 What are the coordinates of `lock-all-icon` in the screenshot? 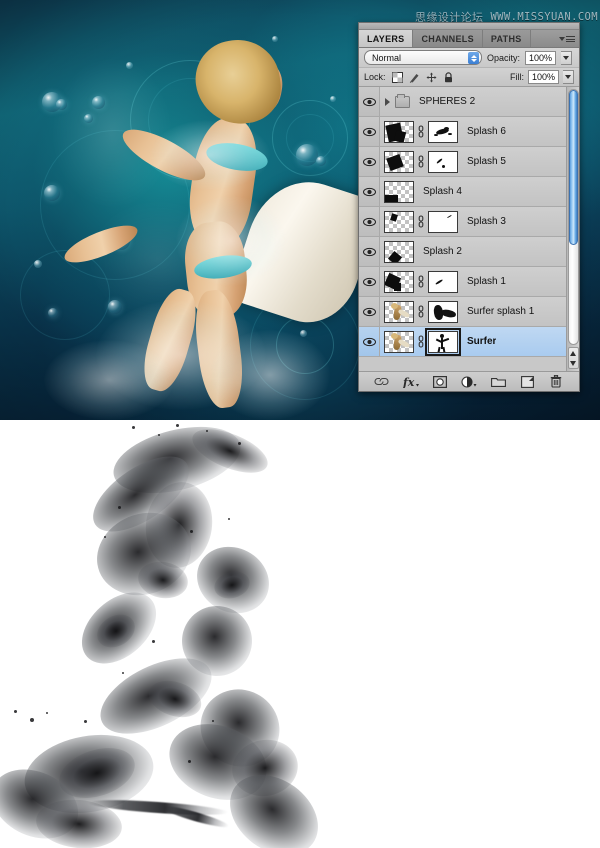 It's located at (448, 77).